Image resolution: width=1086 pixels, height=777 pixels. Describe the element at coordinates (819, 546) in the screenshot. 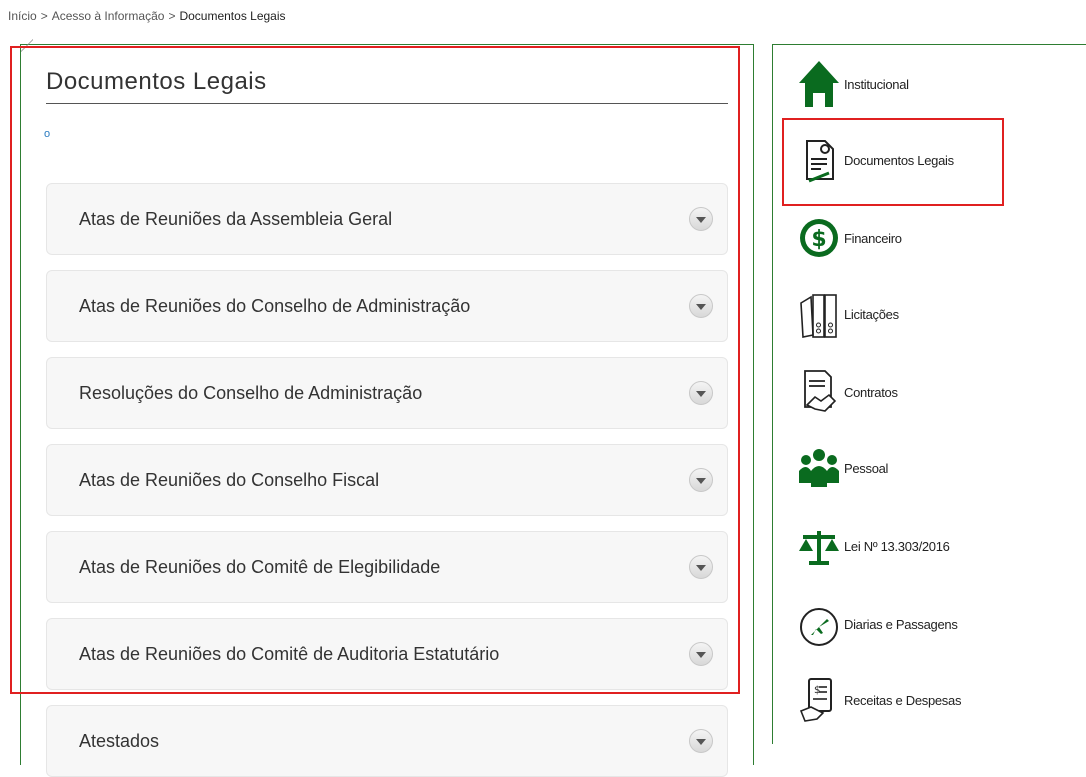

I see `scales-icon` at that location.